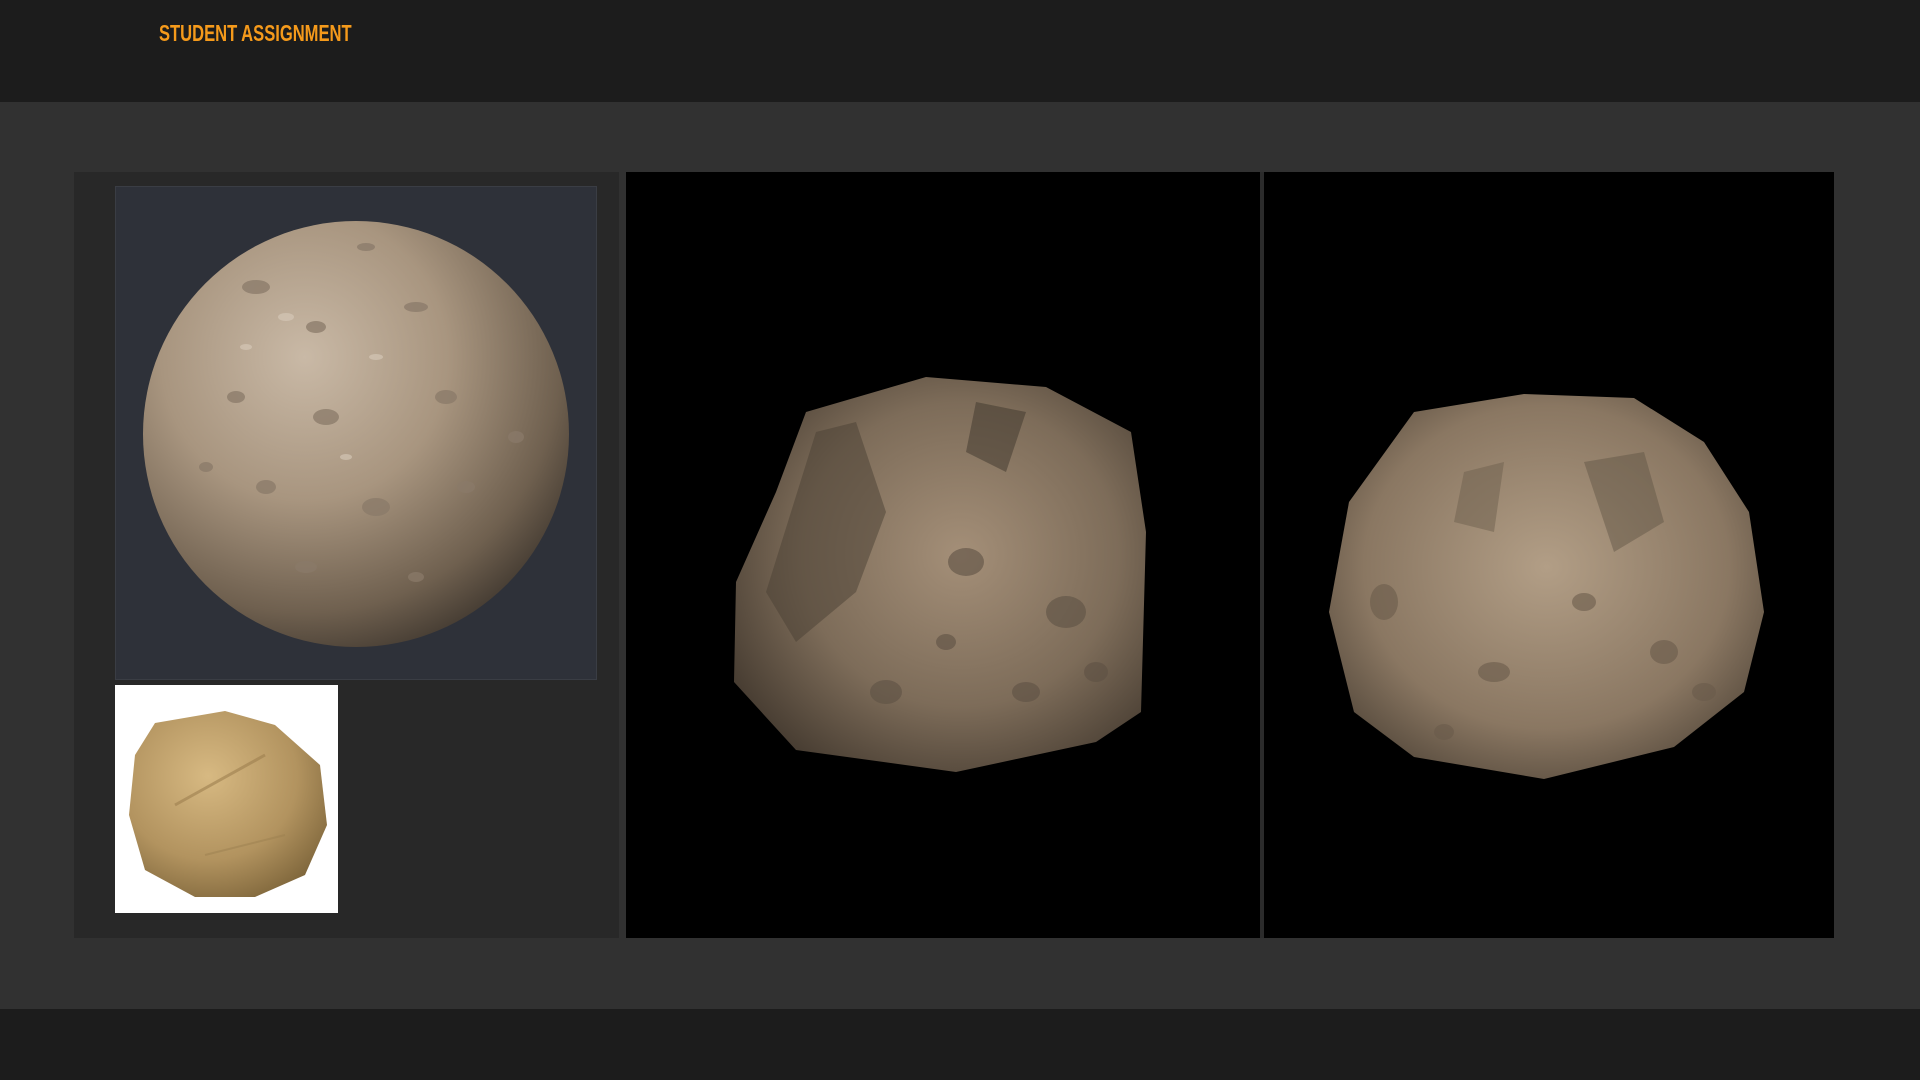 The width and height of the screenshot is (1920, 1080). I want to click on reference-rock-image, so click(228, 804).